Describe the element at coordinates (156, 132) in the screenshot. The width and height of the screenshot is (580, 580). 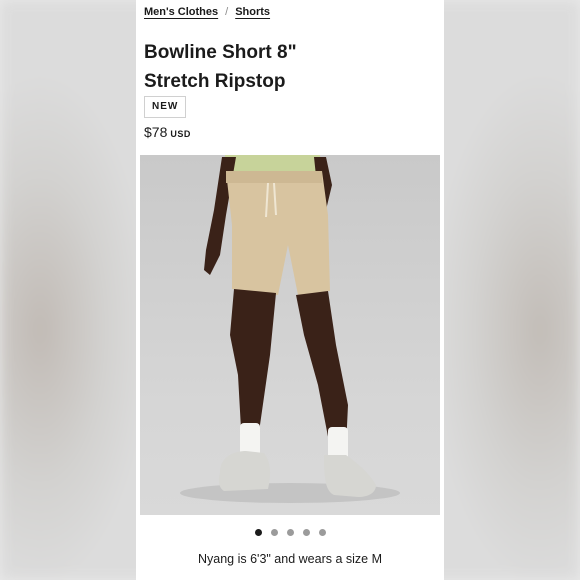
I see `price-amount: $78` at that location.